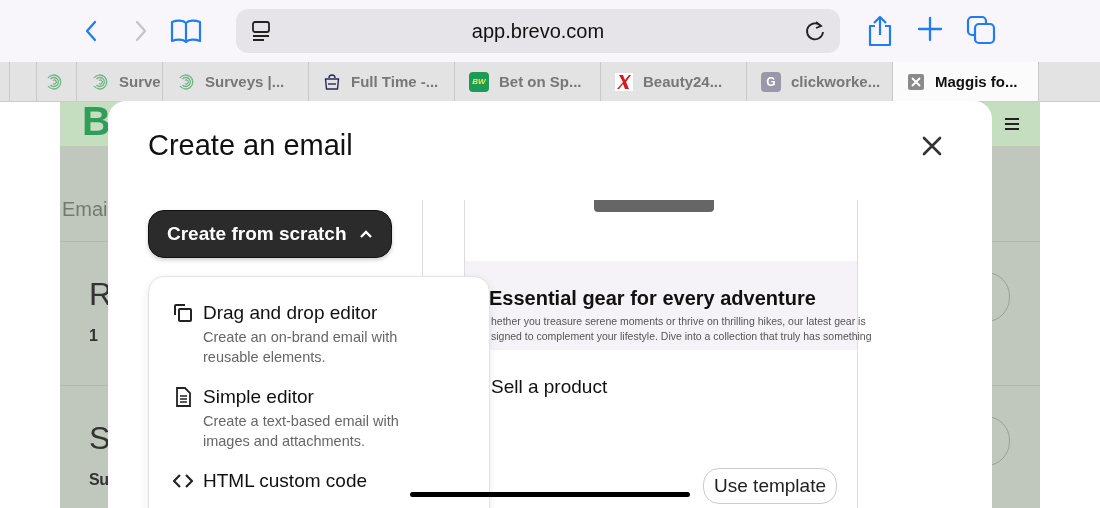 Image resolution: width=1100 pixels, height=508 pixels. What do you see at coordinates (770, 486) in the screenshot?
I see `use-template-button: Use template` at bounding box center [770, 486].